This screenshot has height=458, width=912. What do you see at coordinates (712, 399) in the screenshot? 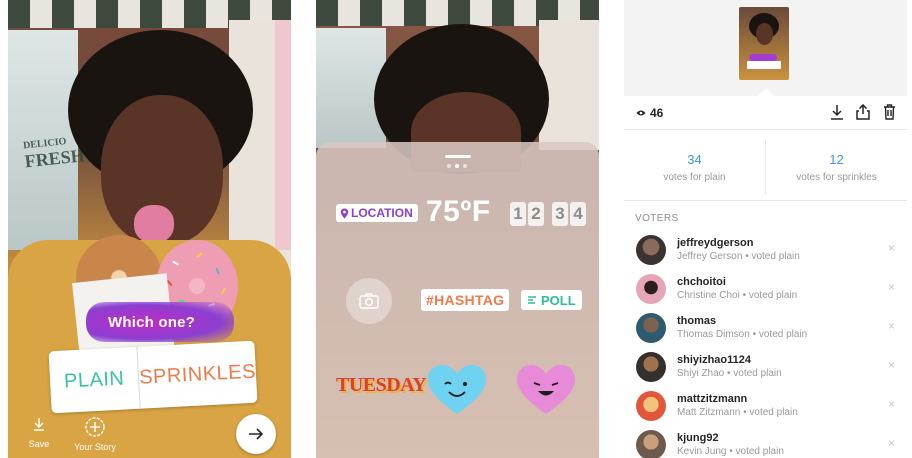
I see `voter-username: mattzitzmann` at bounding box center [712, 399].